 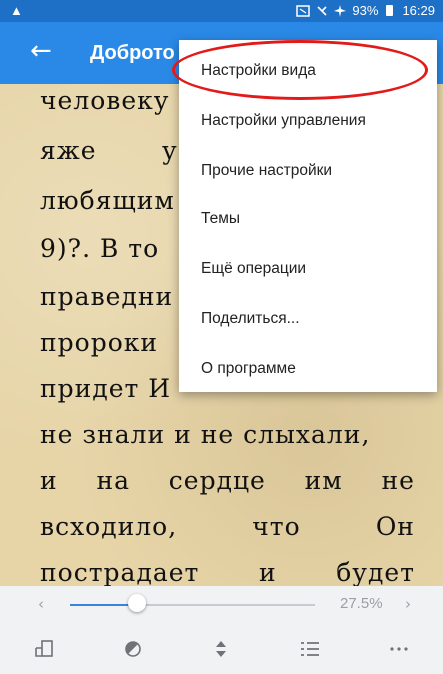 What do you see at coordinates (109, 526) in the screenshot?
I see `text-word: всходило,` at bounding box center [109, 526].